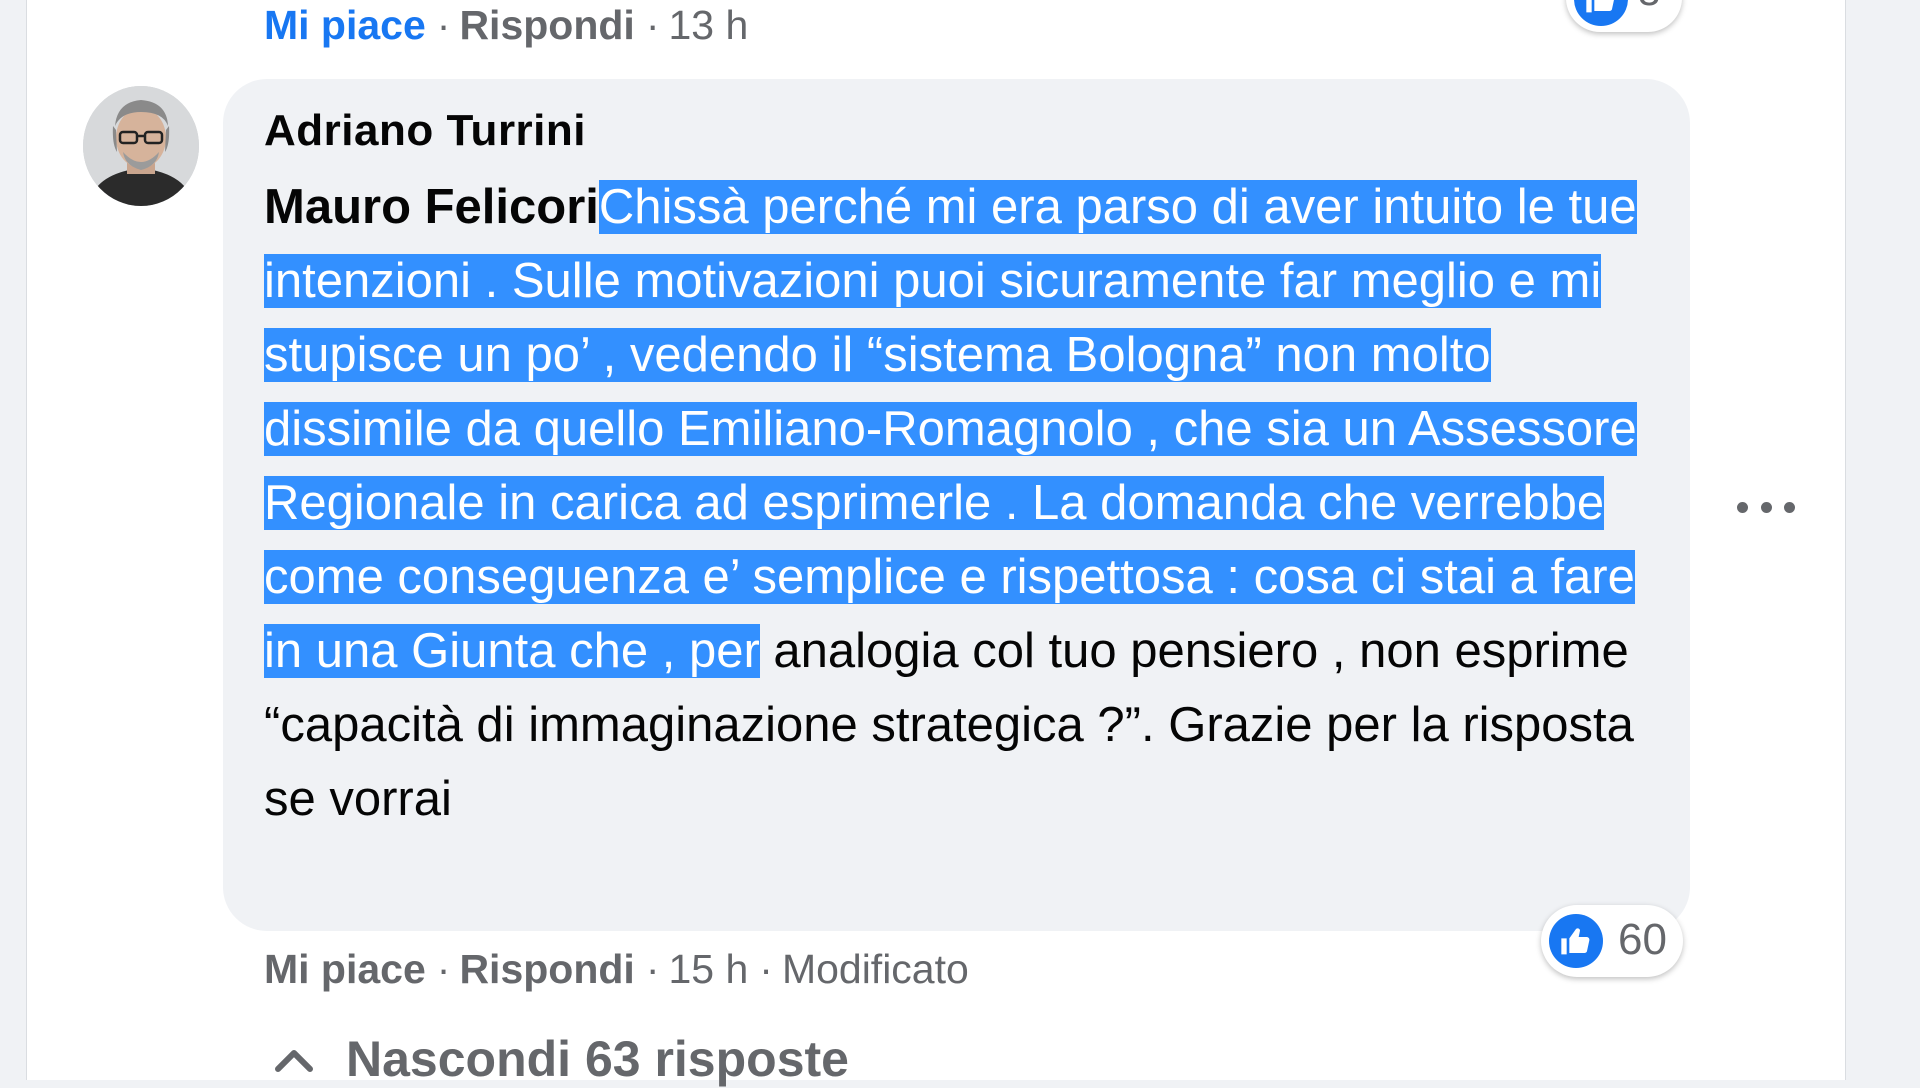 The height and width of the screenshot is (1088, 1920). Describe the element at coordinates (294, 1061) in the screenshot. I see `chevron-up-icon` at that location.